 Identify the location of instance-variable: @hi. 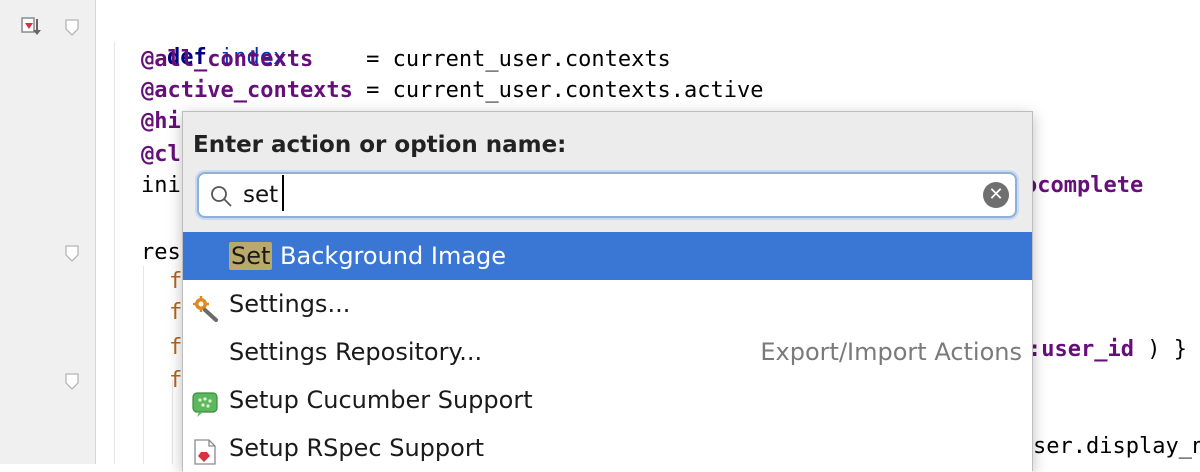
(161, 121).